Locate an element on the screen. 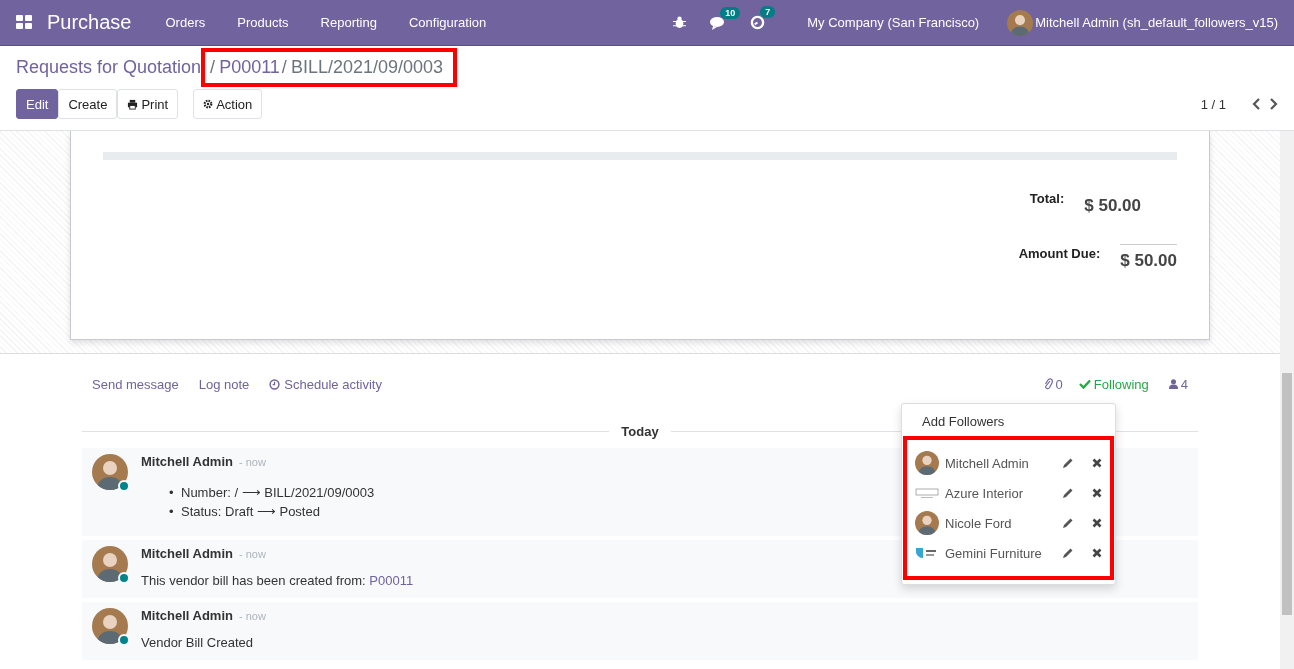  scrollbar is located at coordinates (1287, 400).